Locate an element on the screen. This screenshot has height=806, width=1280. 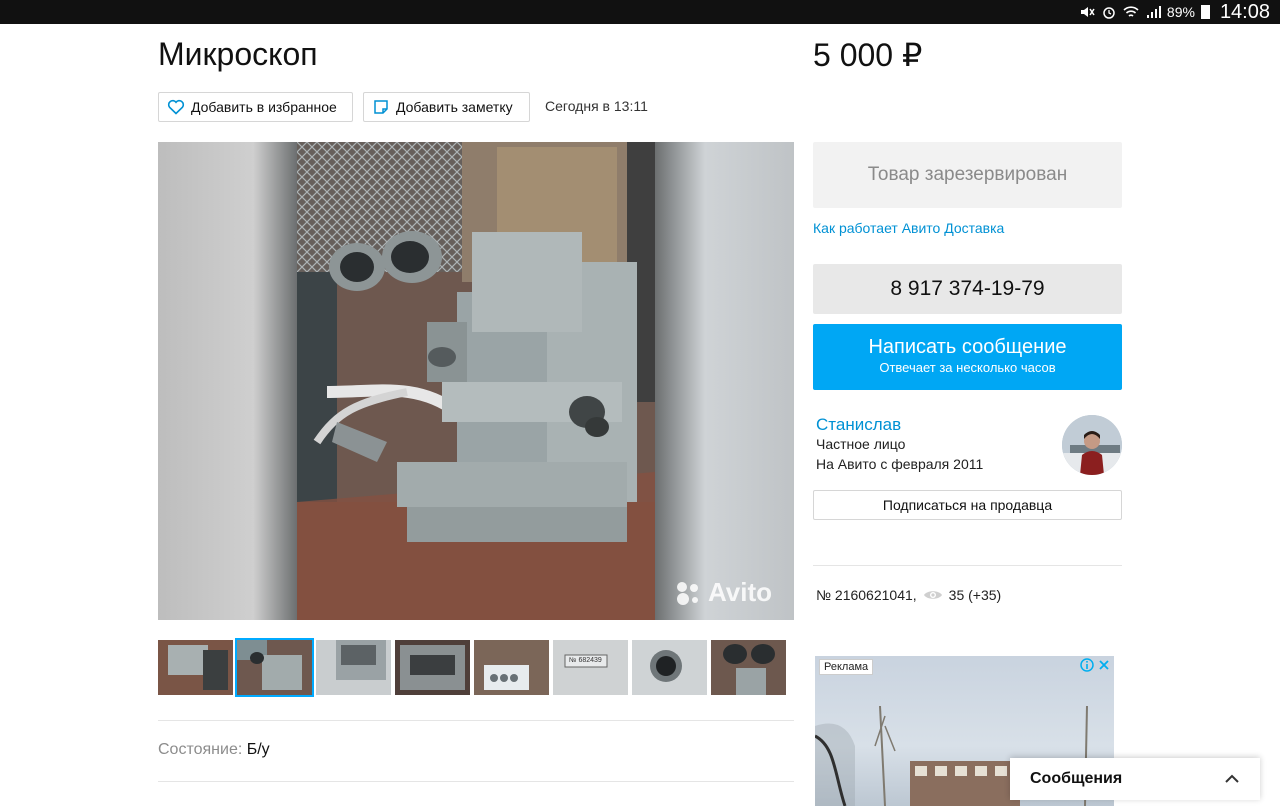
clock: 14:08 is located at coordinates (1244, 11).